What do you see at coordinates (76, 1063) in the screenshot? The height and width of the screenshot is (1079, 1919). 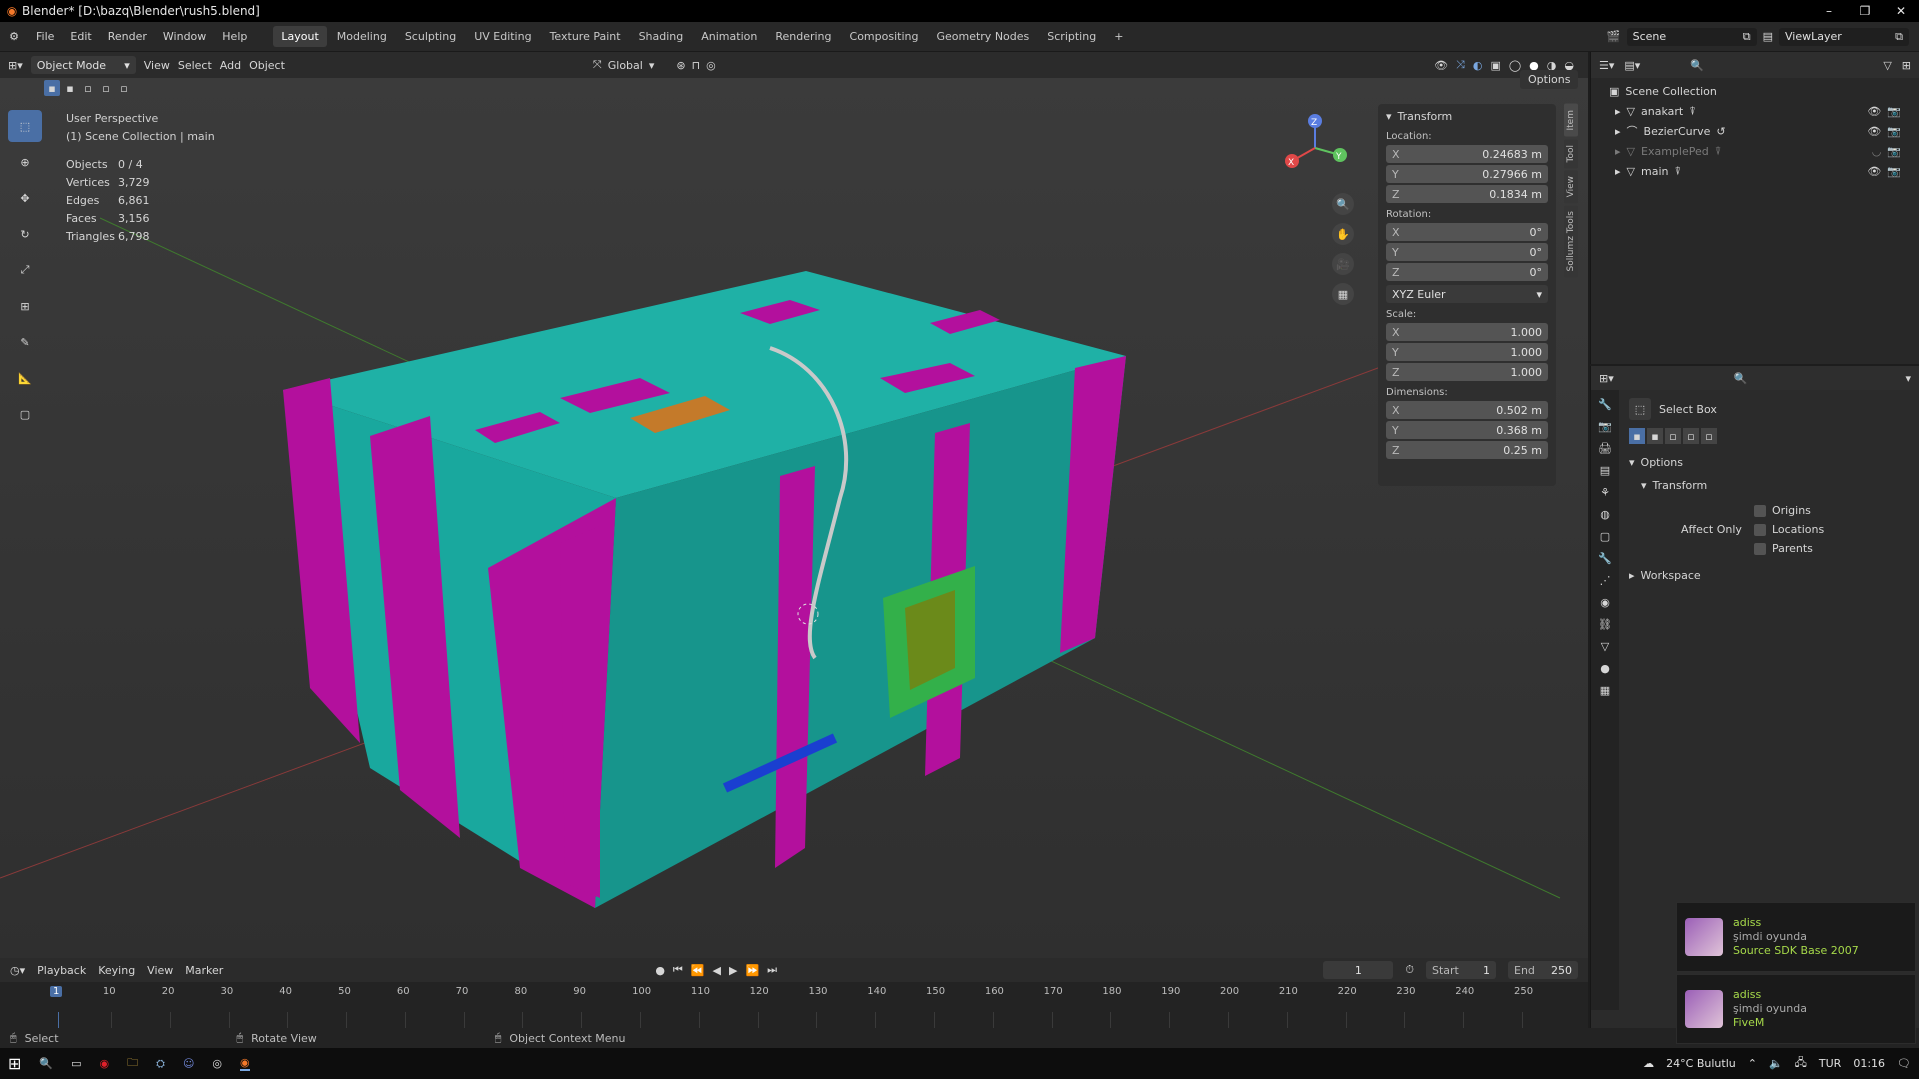 I see `task-view-icon: ▭` at bounding box center [76, 1063].